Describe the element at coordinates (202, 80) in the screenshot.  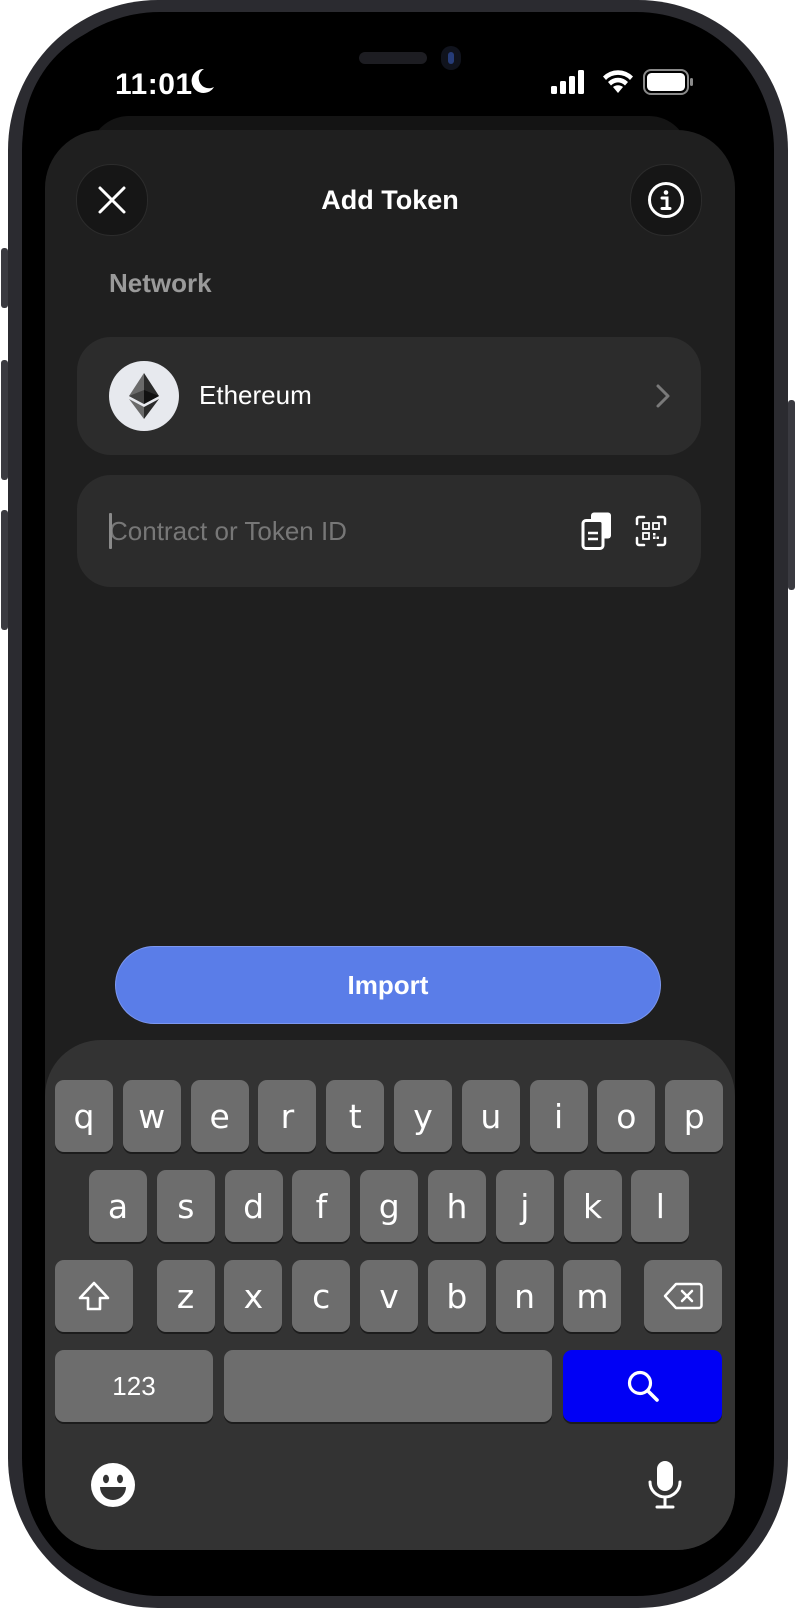
I see `moon-icon` at that location.